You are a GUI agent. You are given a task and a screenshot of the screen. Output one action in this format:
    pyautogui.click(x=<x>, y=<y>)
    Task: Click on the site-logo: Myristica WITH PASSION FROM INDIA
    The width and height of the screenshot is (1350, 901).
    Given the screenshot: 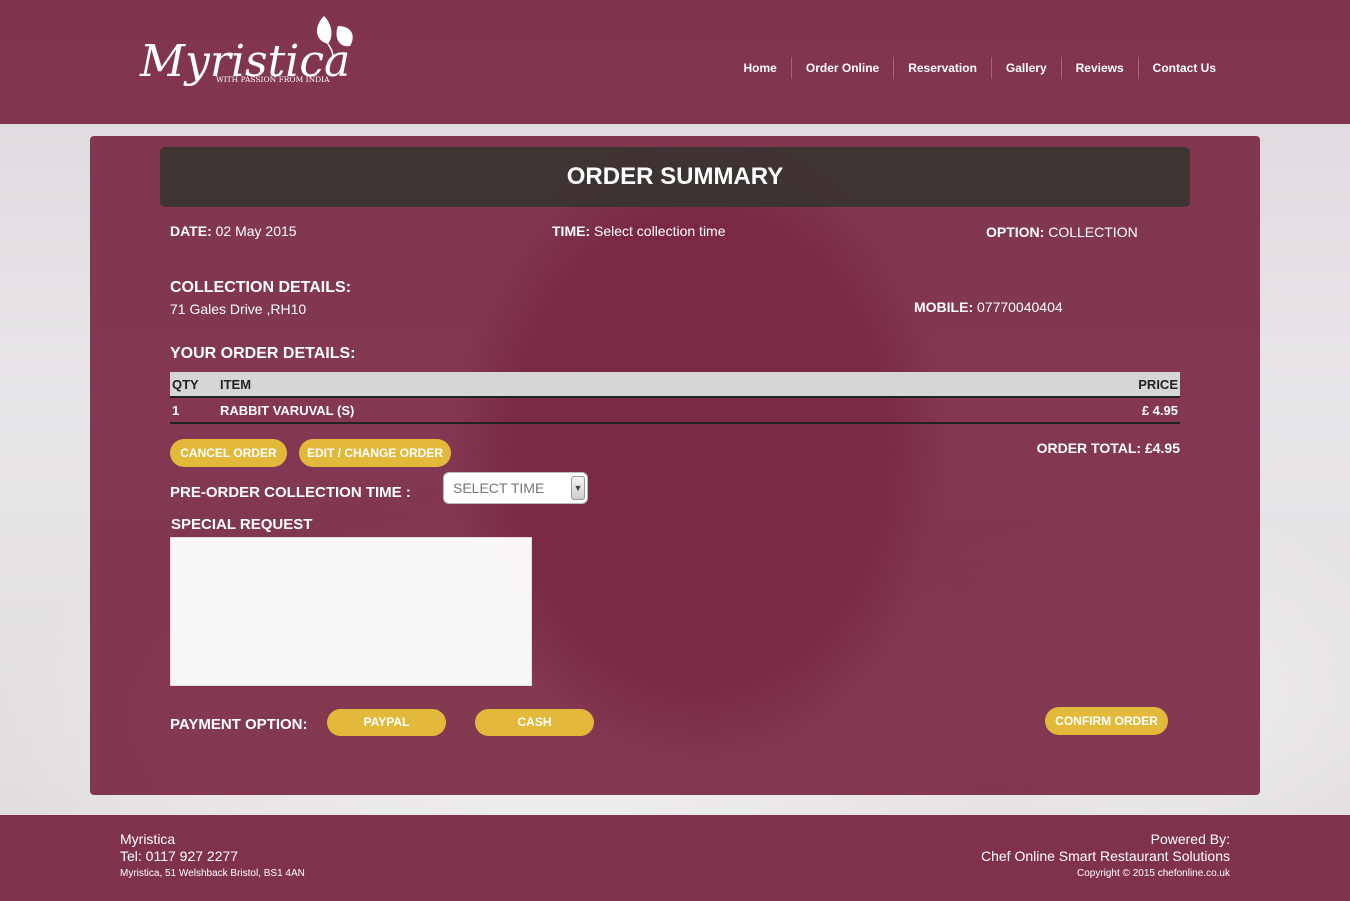 What is the action you would take?
    pyautogui.click(x=249, y=50)
    